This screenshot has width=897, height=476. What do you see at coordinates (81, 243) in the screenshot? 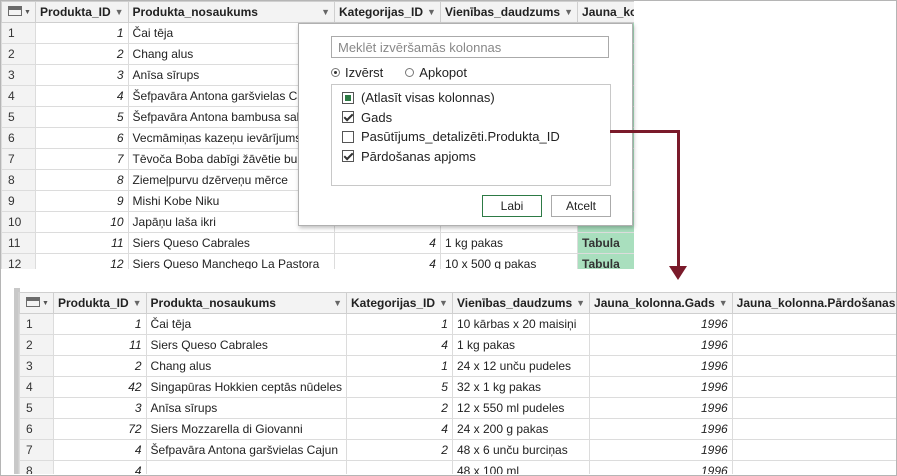
I see `cell-produkta-id: 11` at bounding box center [81, 243].